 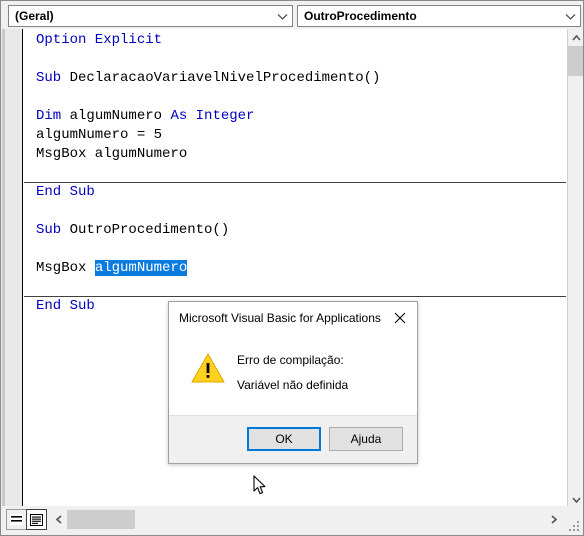 I want to click on horizontal-scrollbar, so click(x=306, y=519).